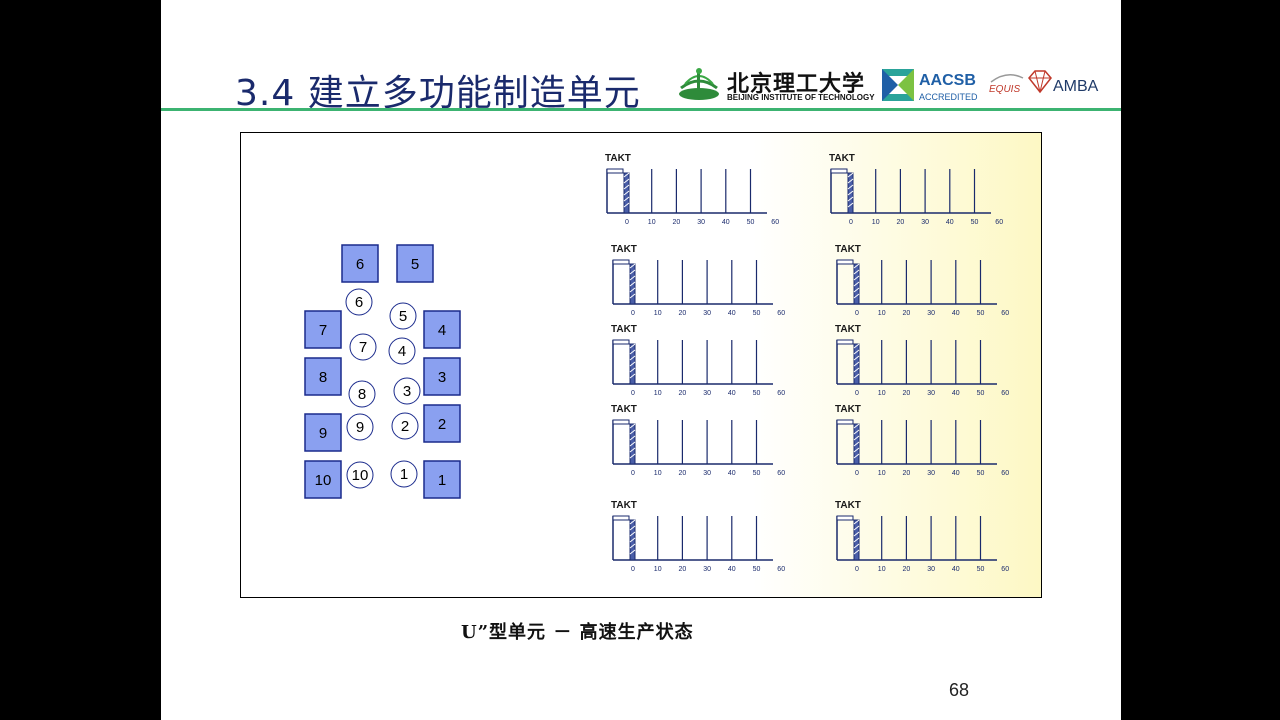  I want to click on takt-chart-5-tick-label-20: 20, so click(683, 393).